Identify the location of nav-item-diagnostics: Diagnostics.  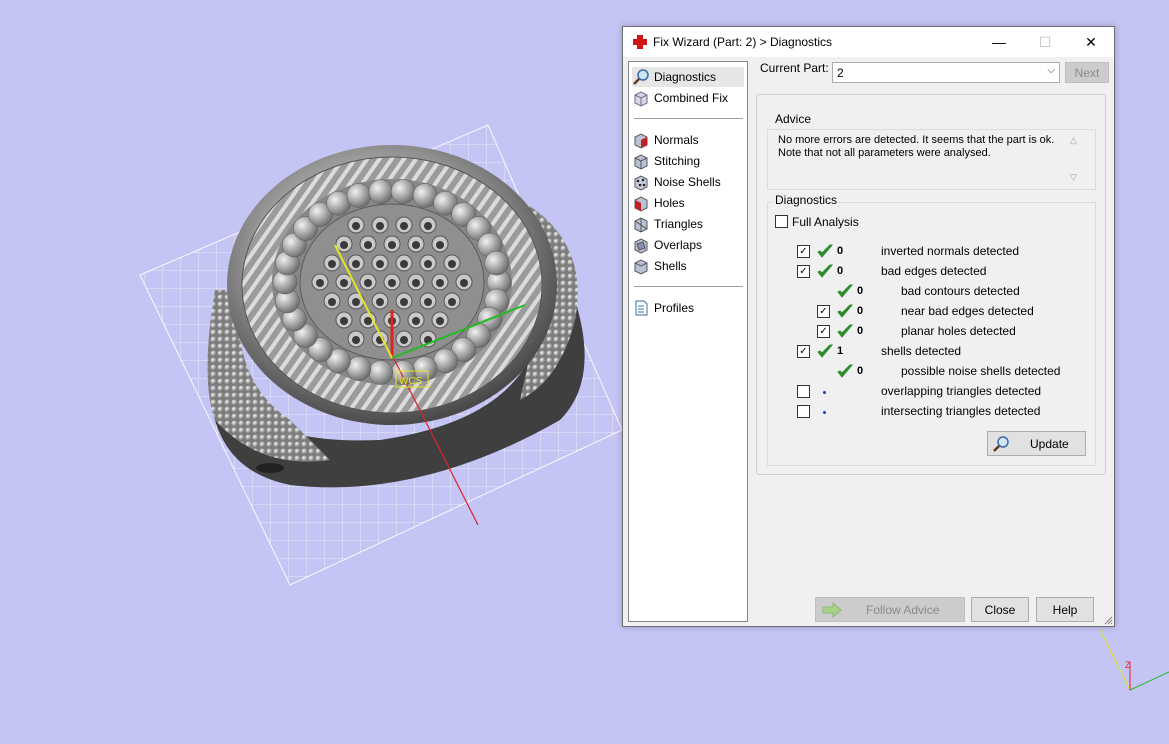
(688, 77).